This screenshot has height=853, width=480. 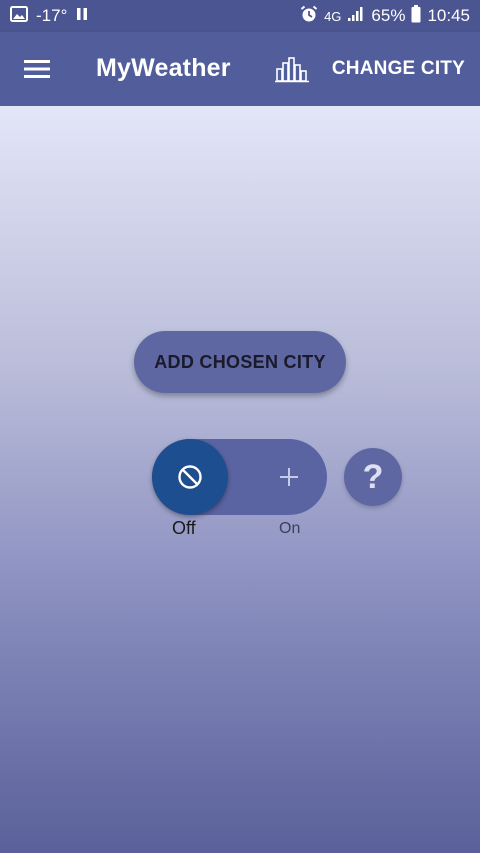 What do you see at coordinates (184, 528) in the screenshot?
I see `toggle-off-label: Off` at bounding box center [184, 528].